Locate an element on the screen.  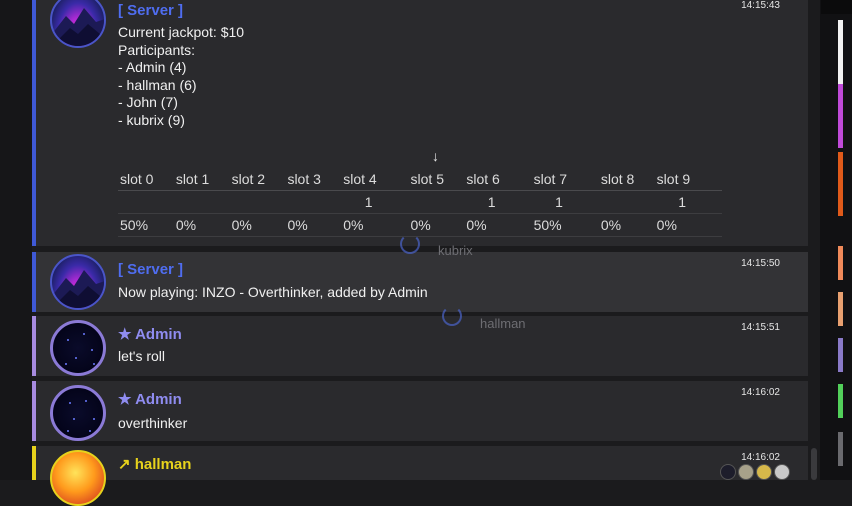
slots-percent-row: 50% 0% 0% 0% 0% 0% 0% 50% 0% 0% is located at coordinates (420, 225).